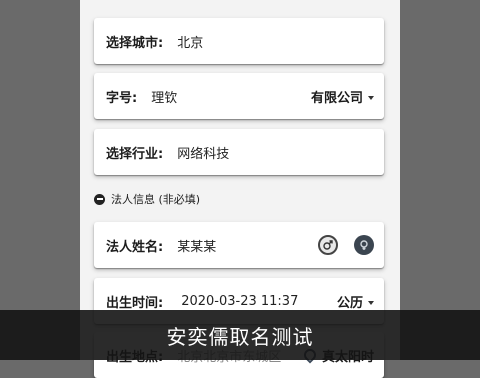 The width and height of the screenshot is (480, 378). What do you see at coordinates (135, 247) in the screenshot?
I see `legal-name-label: 法人姓名:` at bounding box center [135, 247].